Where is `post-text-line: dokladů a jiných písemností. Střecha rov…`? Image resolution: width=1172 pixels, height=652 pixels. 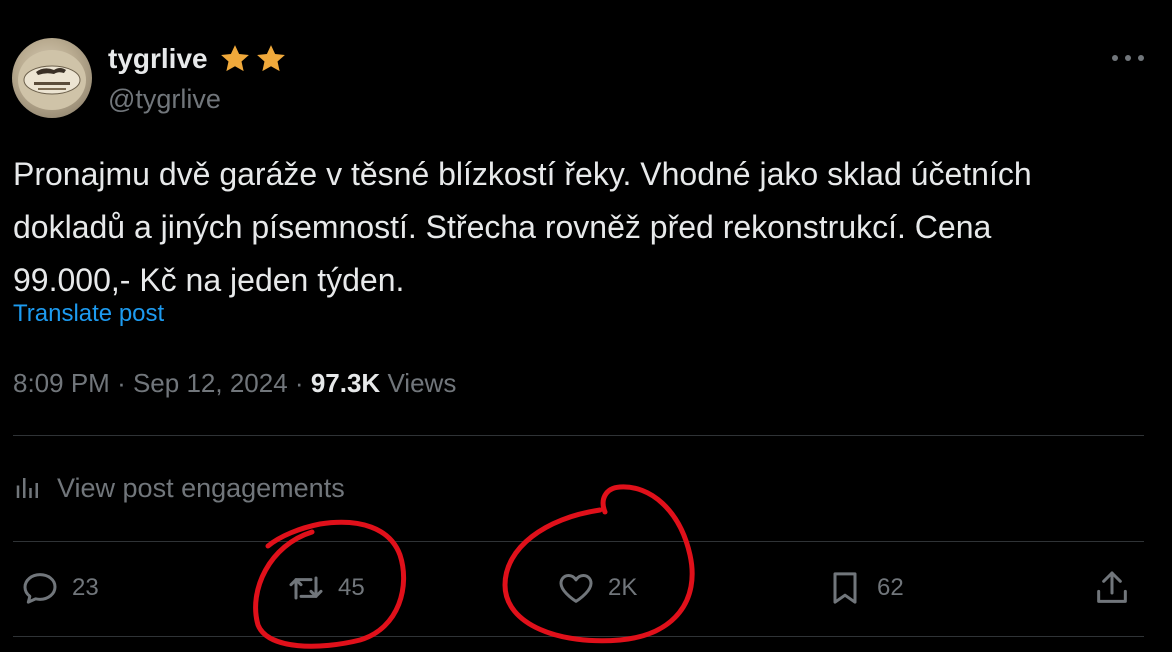 post-text-line: dokladů a jiných písemností. Střecha rov… is located at coordinates (502, 227).